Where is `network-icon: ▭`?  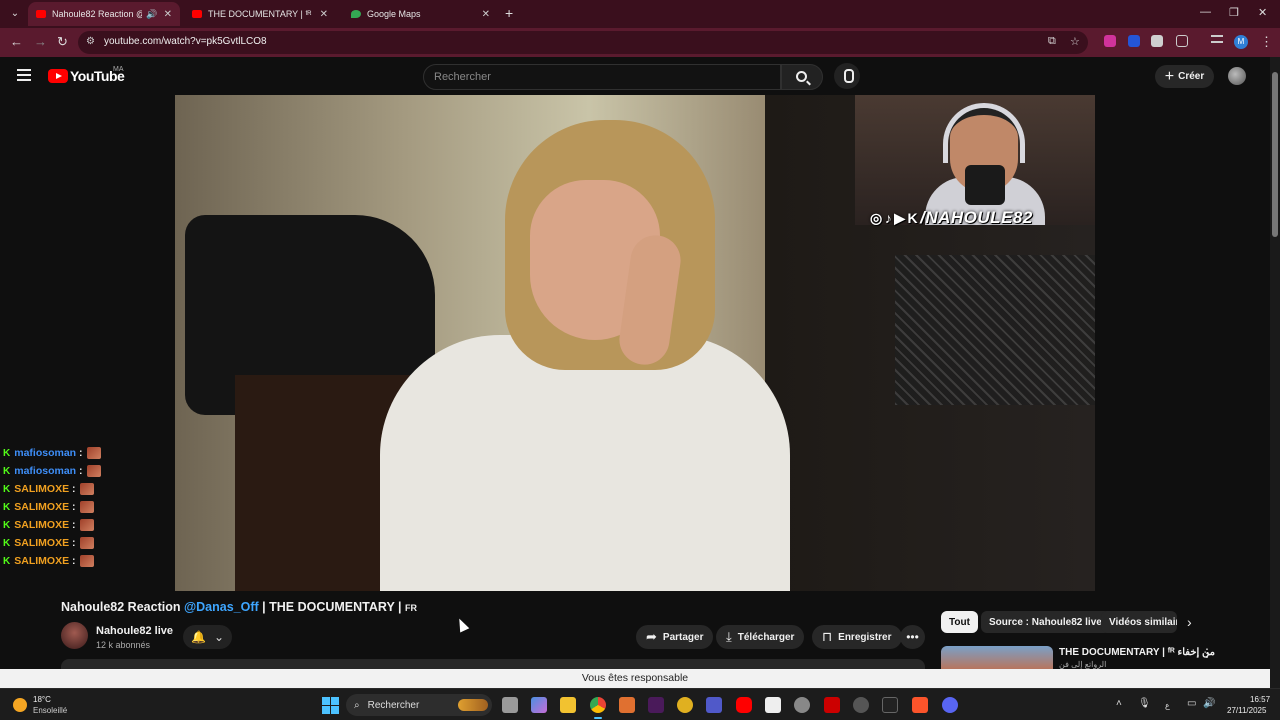 network-icon: ▭ is located at coordinates (1191, 703).